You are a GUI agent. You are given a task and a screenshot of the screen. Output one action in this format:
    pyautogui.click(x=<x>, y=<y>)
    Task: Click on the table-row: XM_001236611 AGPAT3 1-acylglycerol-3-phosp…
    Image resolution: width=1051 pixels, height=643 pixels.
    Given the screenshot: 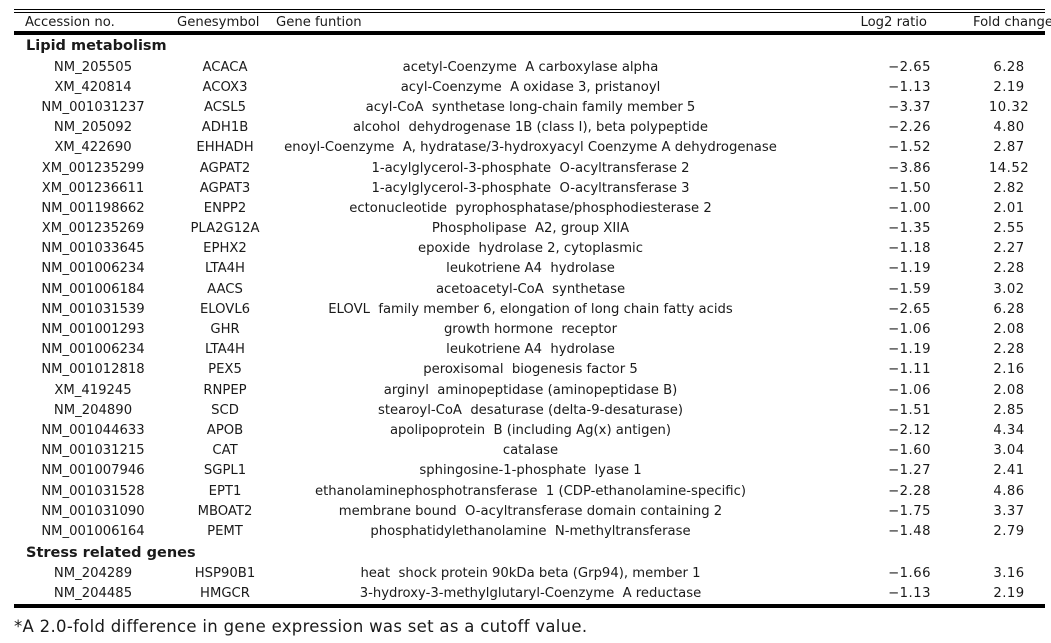 What is the action you would take?
    pyautogui.click(x=529, y=188)
    